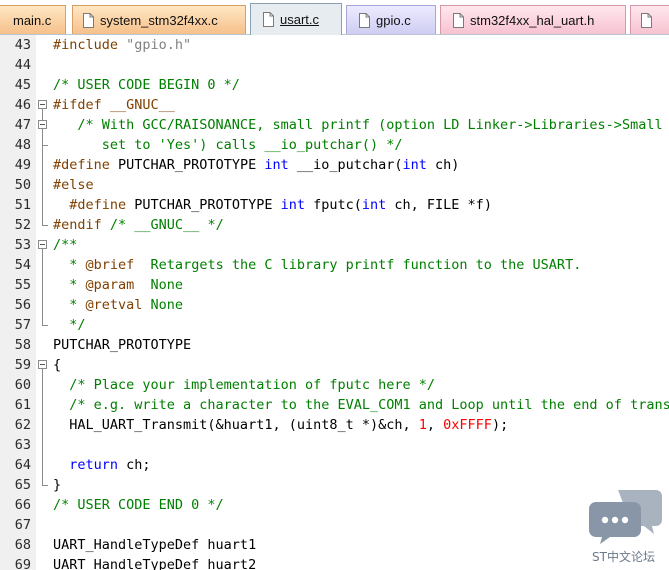 The width and height of the screenshot is (669, 570). I want to click on code-text: #ifdef __GNUC__, so click(114, 105).